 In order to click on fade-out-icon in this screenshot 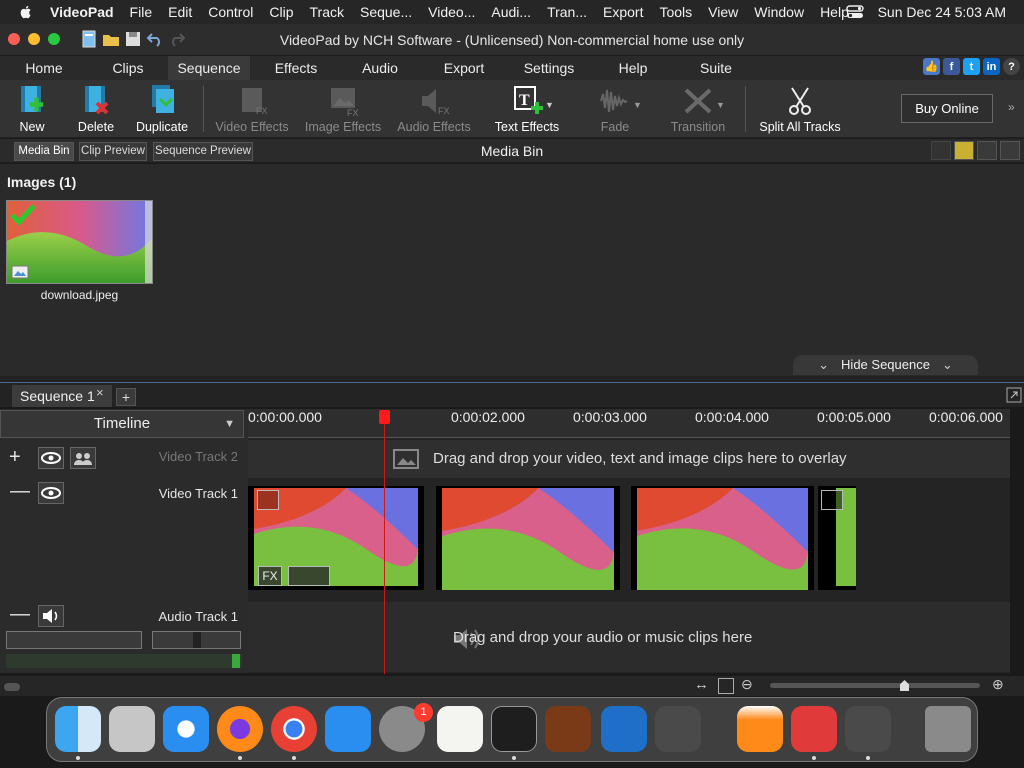, I will do `click(832, 500)`.